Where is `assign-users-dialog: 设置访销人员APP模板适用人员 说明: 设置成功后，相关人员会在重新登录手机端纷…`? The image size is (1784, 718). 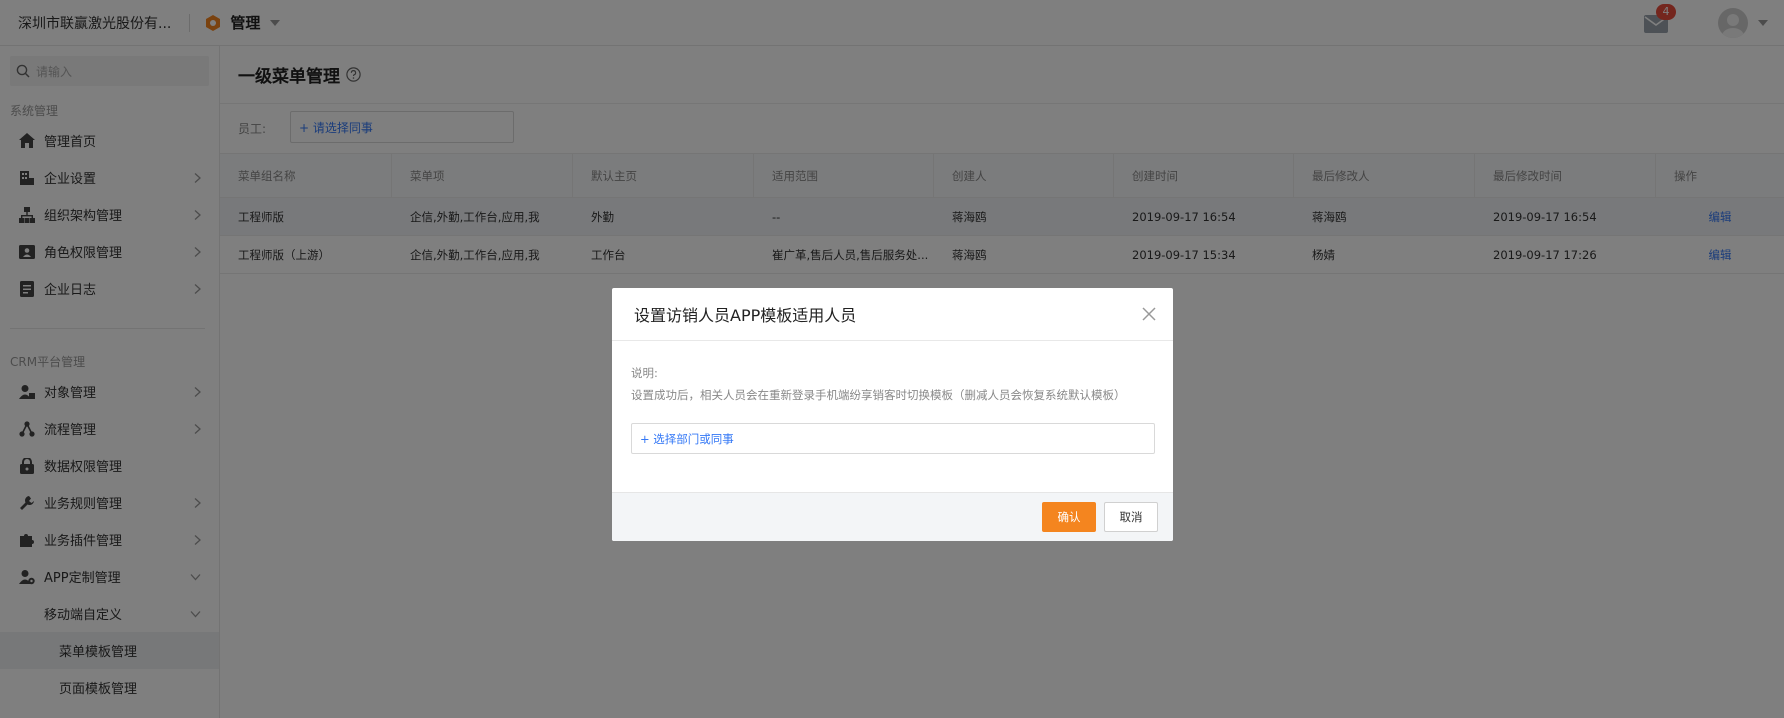
assign-users-dialog: 设置访销人员APP模板适用人员 说明: 设置成功后，相关人员会在重新登录手机端纷… is located at coordinates (892, 414).